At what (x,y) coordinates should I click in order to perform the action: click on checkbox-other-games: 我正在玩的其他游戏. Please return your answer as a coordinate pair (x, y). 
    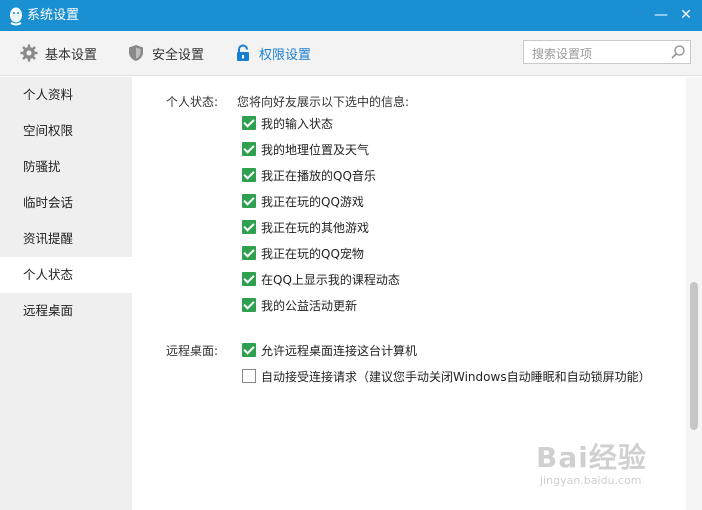
    Looking at the image, I should click on (305, 227).